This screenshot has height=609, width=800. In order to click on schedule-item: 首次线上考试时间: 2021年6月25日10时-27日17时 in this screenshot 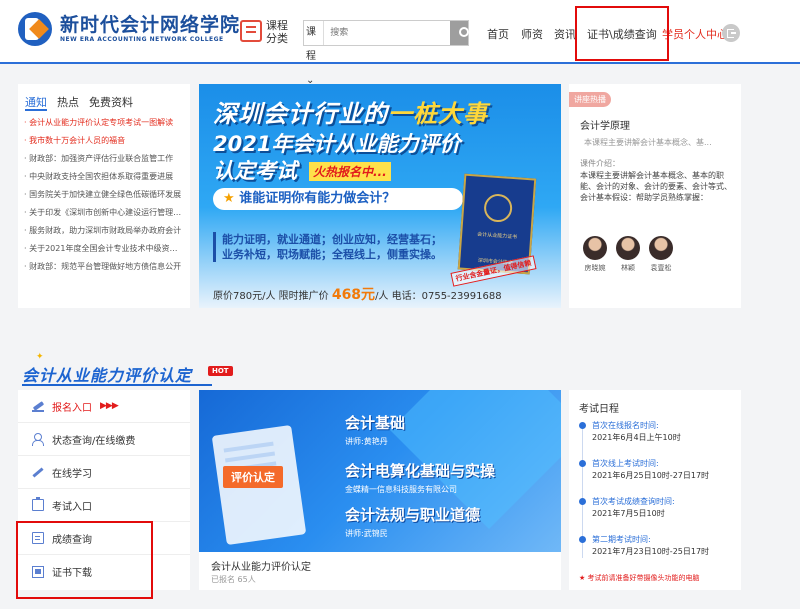, I will do `click(659, 470)`.